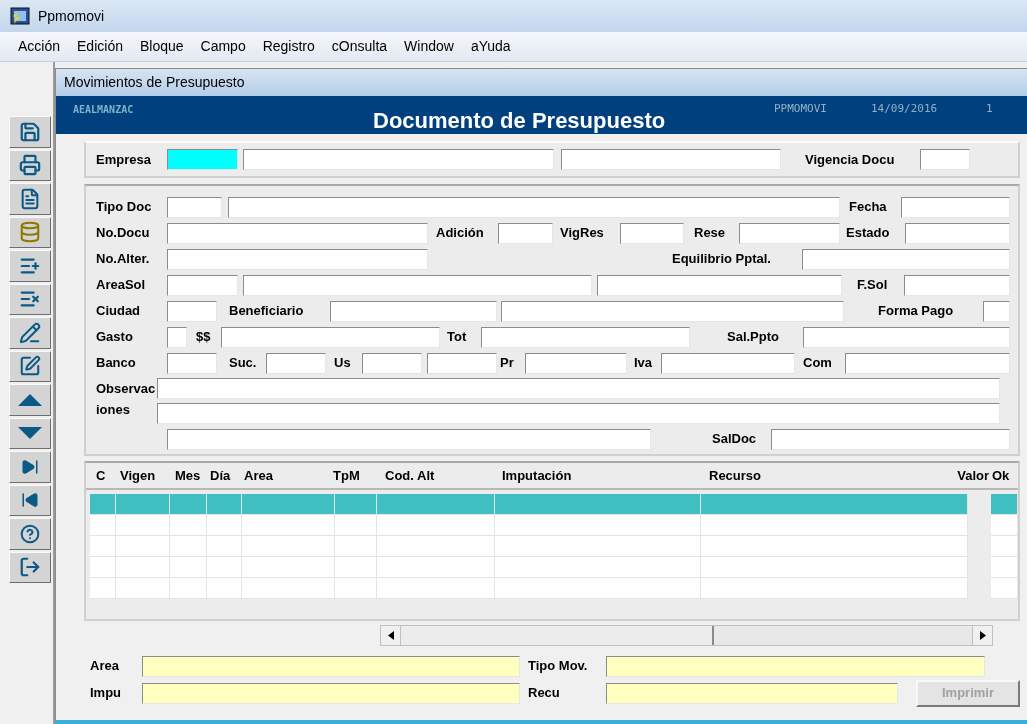 The height and width of the screenshot is (724, 1027). I want to click on field-label: Banco, so click(116, 363).